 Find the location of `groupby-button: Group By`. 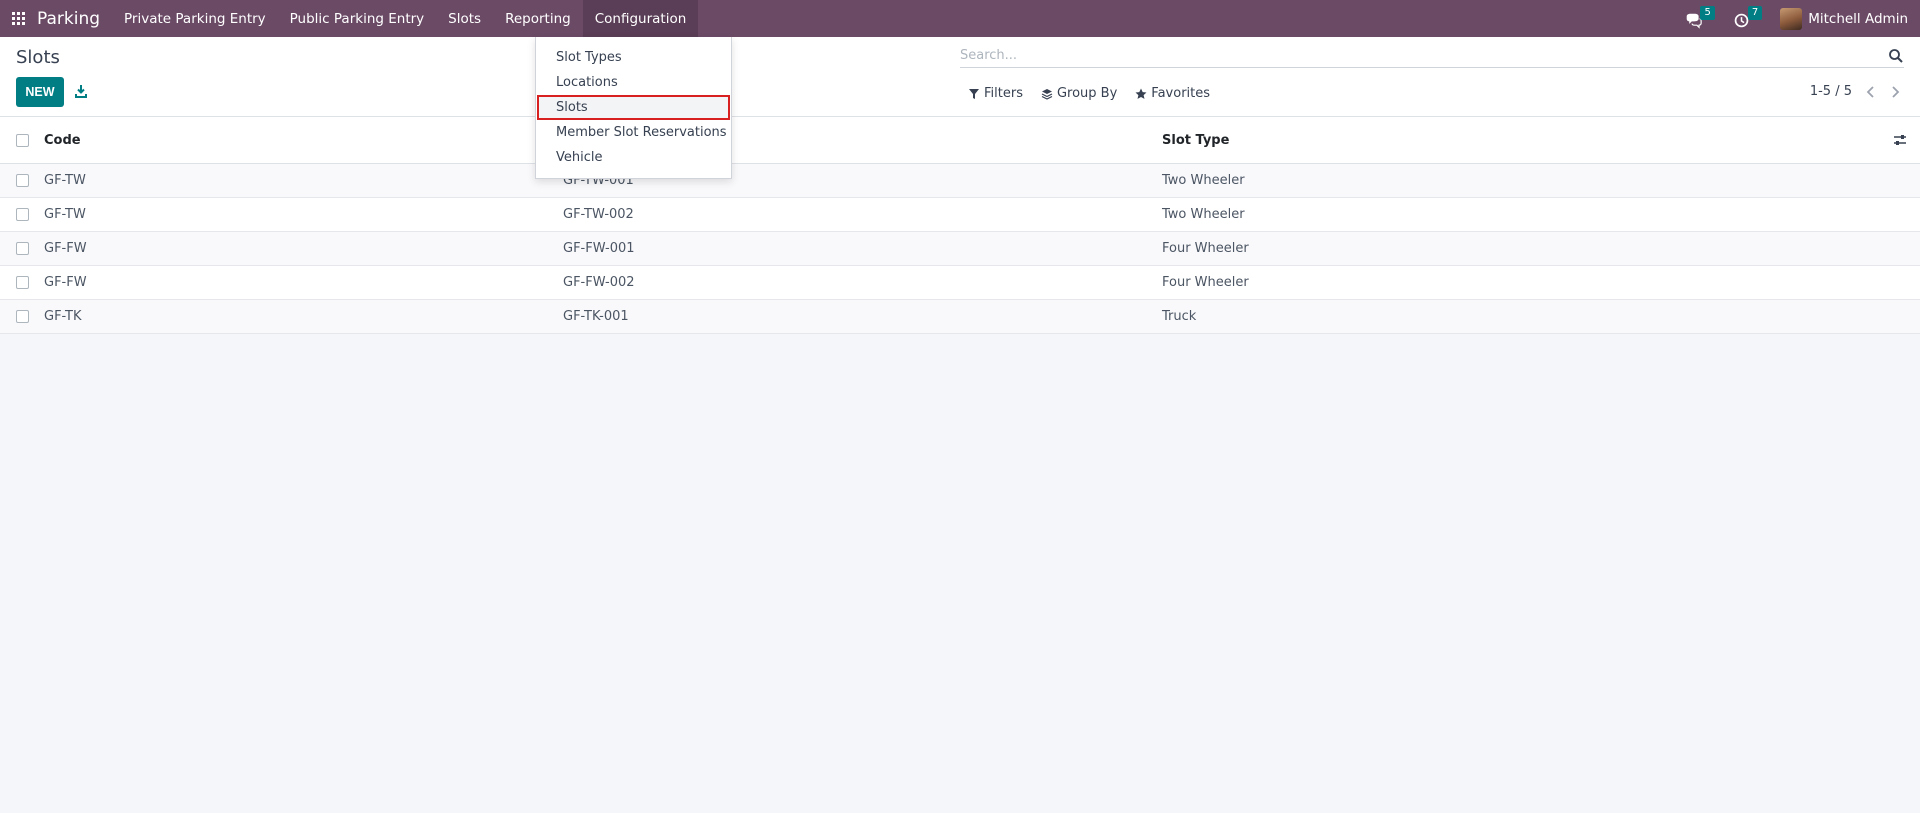

groupby-button: Group By is located at coordinates (1079, 93).